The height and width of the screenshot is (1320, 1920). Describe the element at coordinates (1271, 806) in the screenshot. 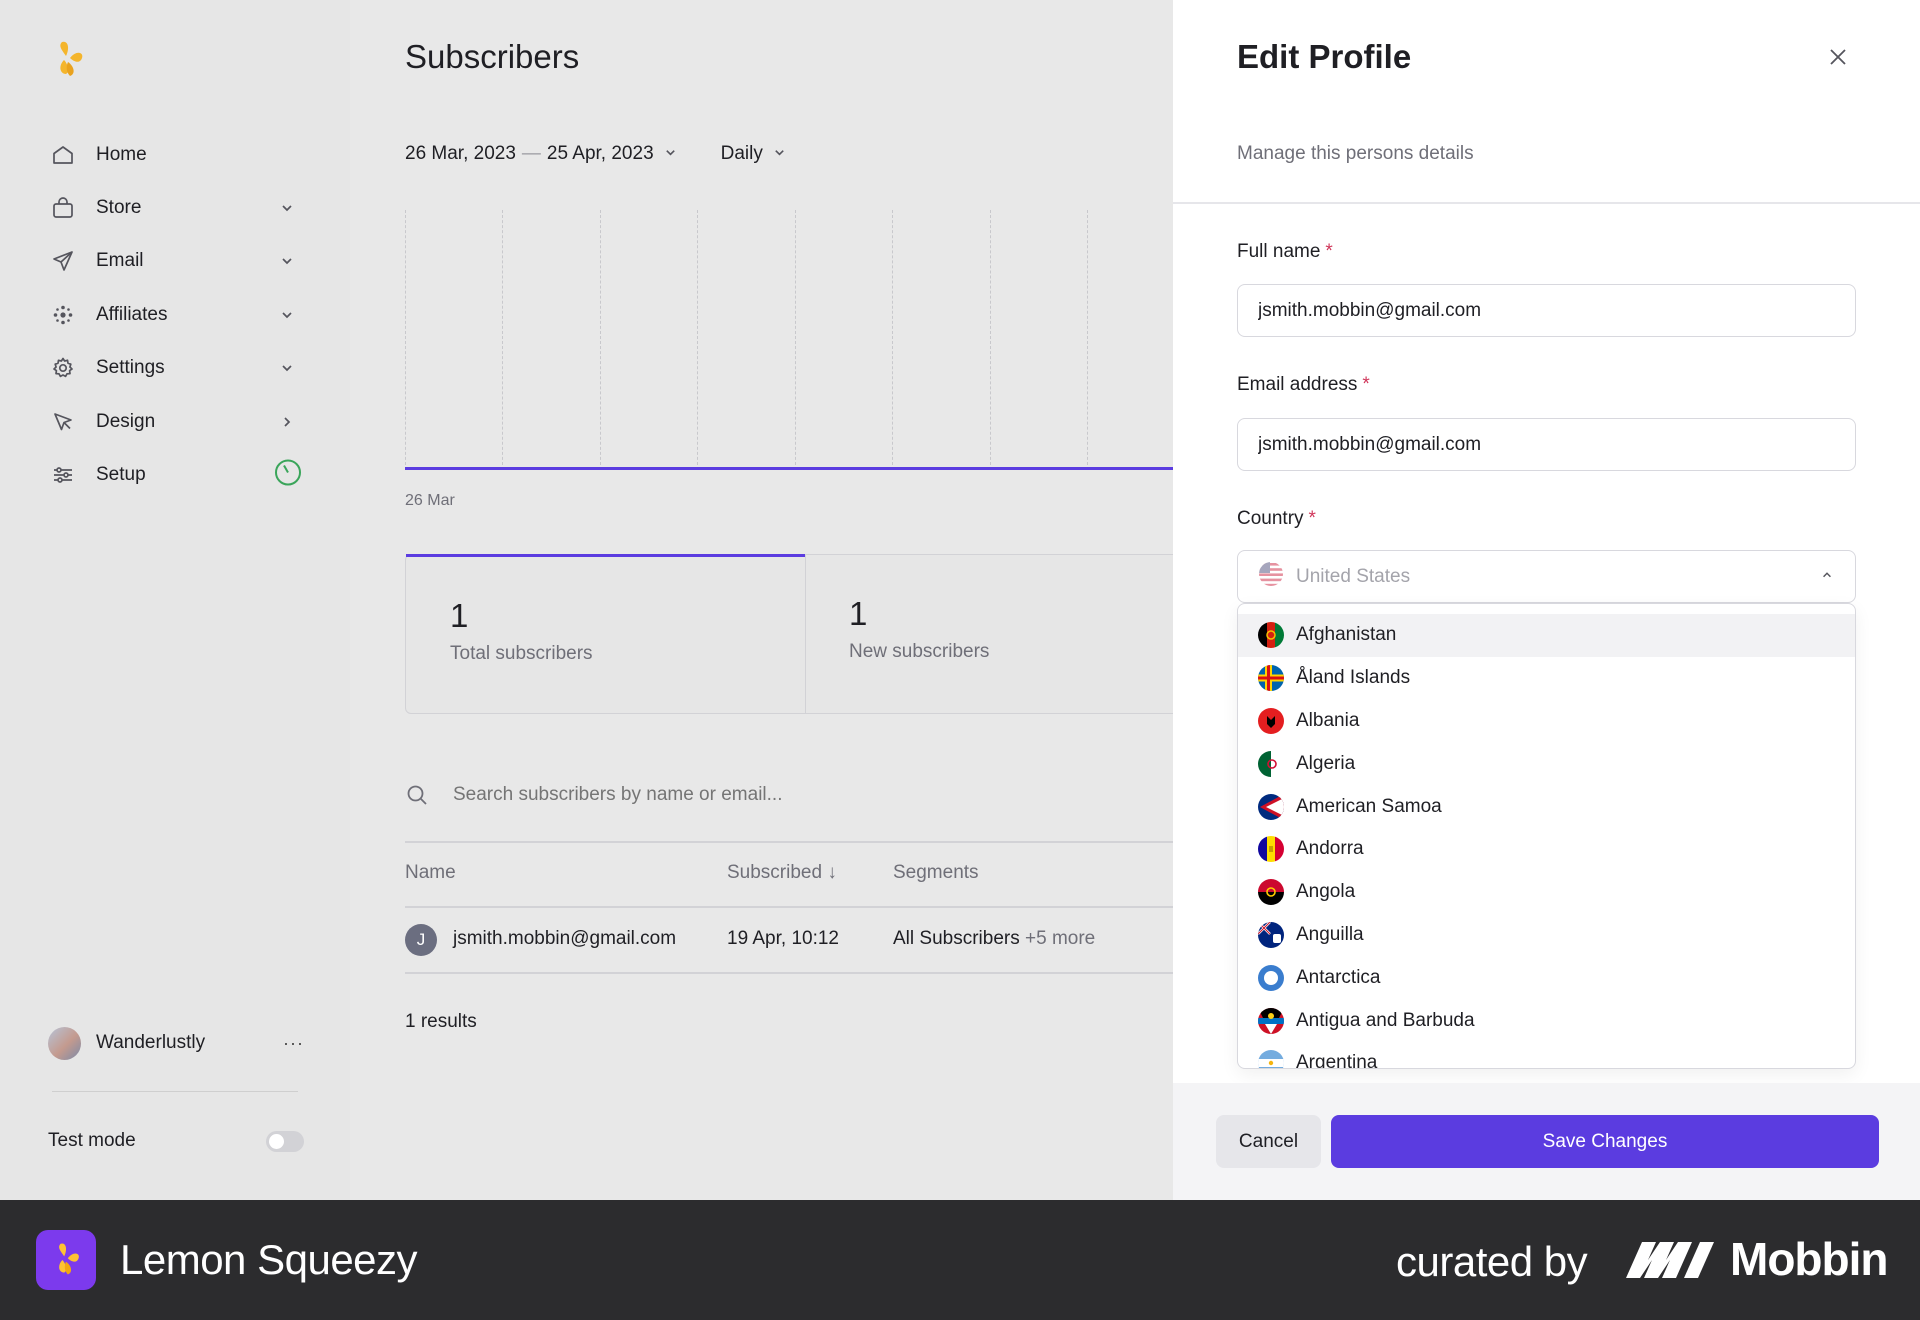

I see `american-samoa-flag-icon` at that location.